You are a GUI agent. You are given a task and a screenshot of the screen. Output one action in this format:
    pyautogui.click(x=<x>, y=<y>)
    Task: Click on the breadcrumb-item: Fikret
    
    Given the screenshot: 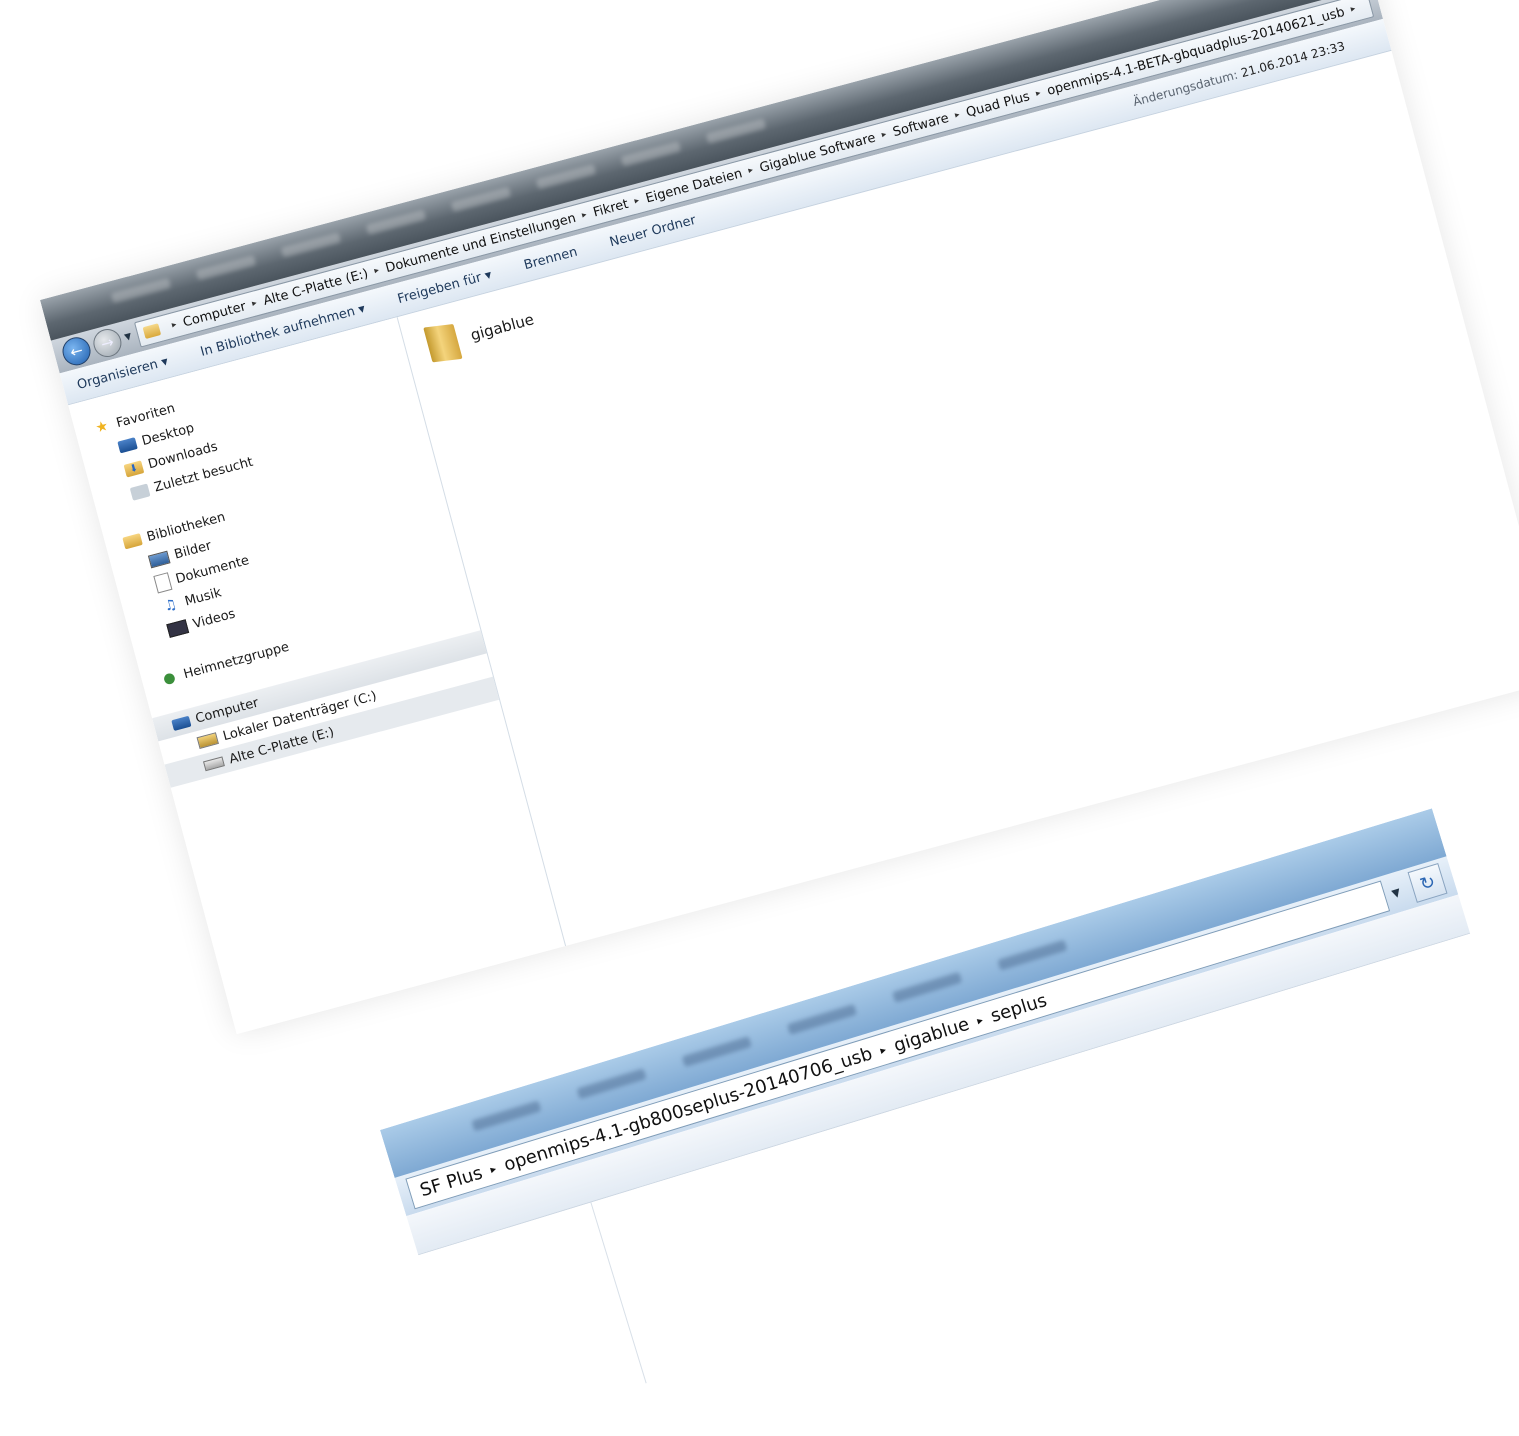 What is the action you would take?
    pyautogui.click(x=610, y=208)
    